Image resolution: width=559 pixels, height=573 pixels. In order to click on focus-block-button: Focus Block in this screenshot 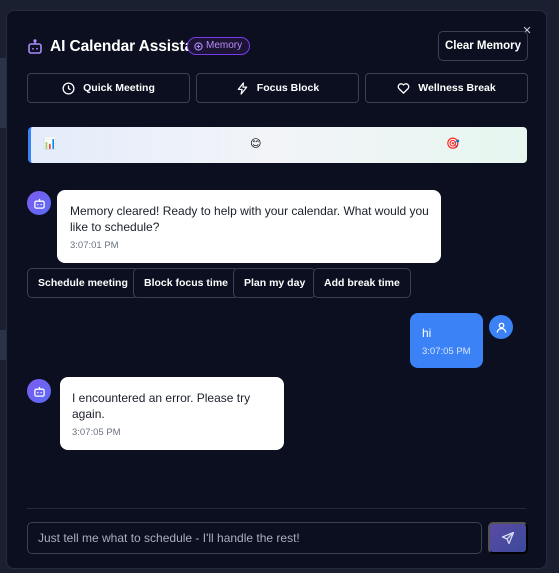, I will do `click(277, 88)`.